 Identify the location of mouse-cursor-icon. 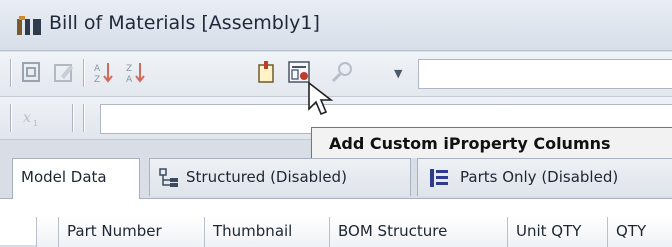
(321, 98).